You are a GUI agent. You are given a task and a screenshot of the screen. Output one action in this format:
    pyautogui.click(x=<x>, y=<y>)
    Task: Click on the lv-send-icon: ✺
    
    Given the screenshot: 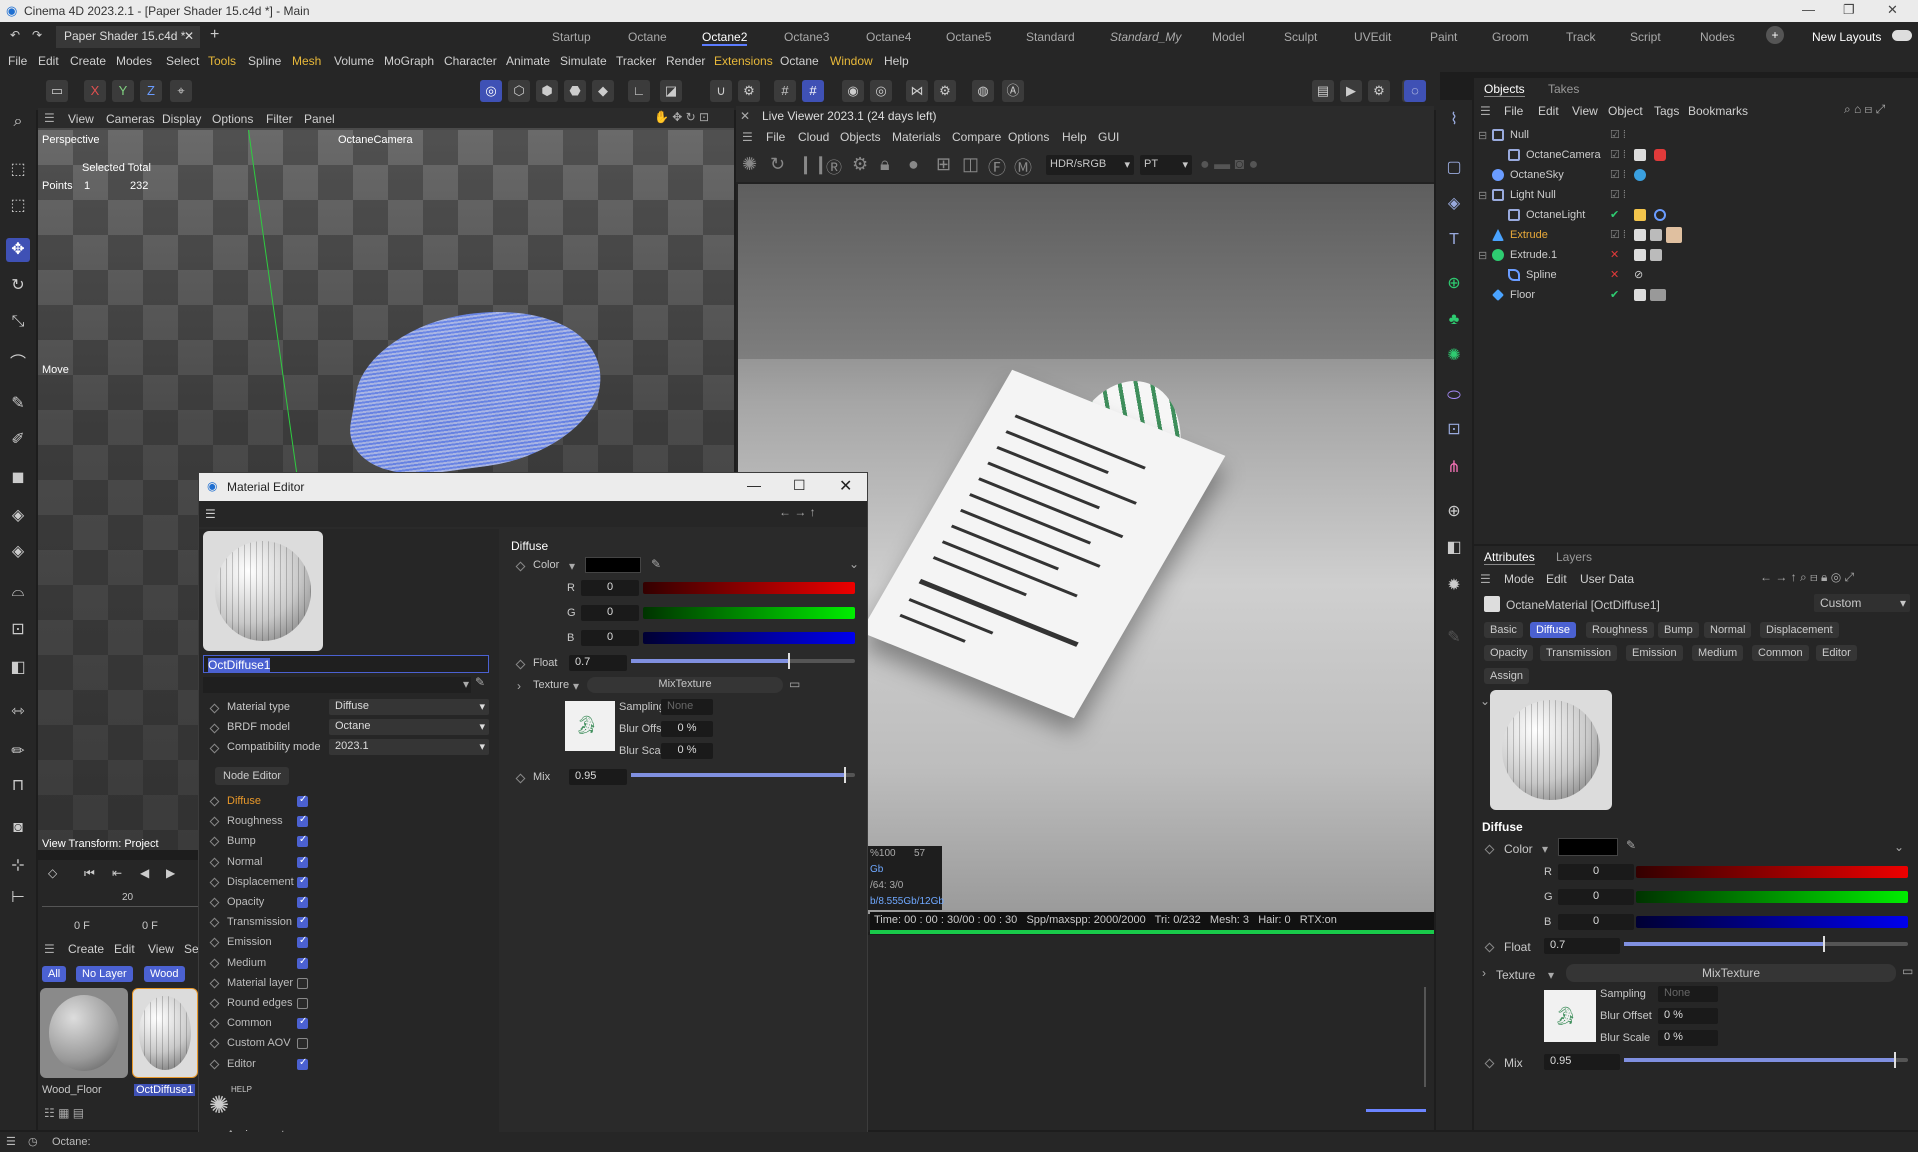 What is the action you would take?
    pyautogui.click(x=749, y=164)
    